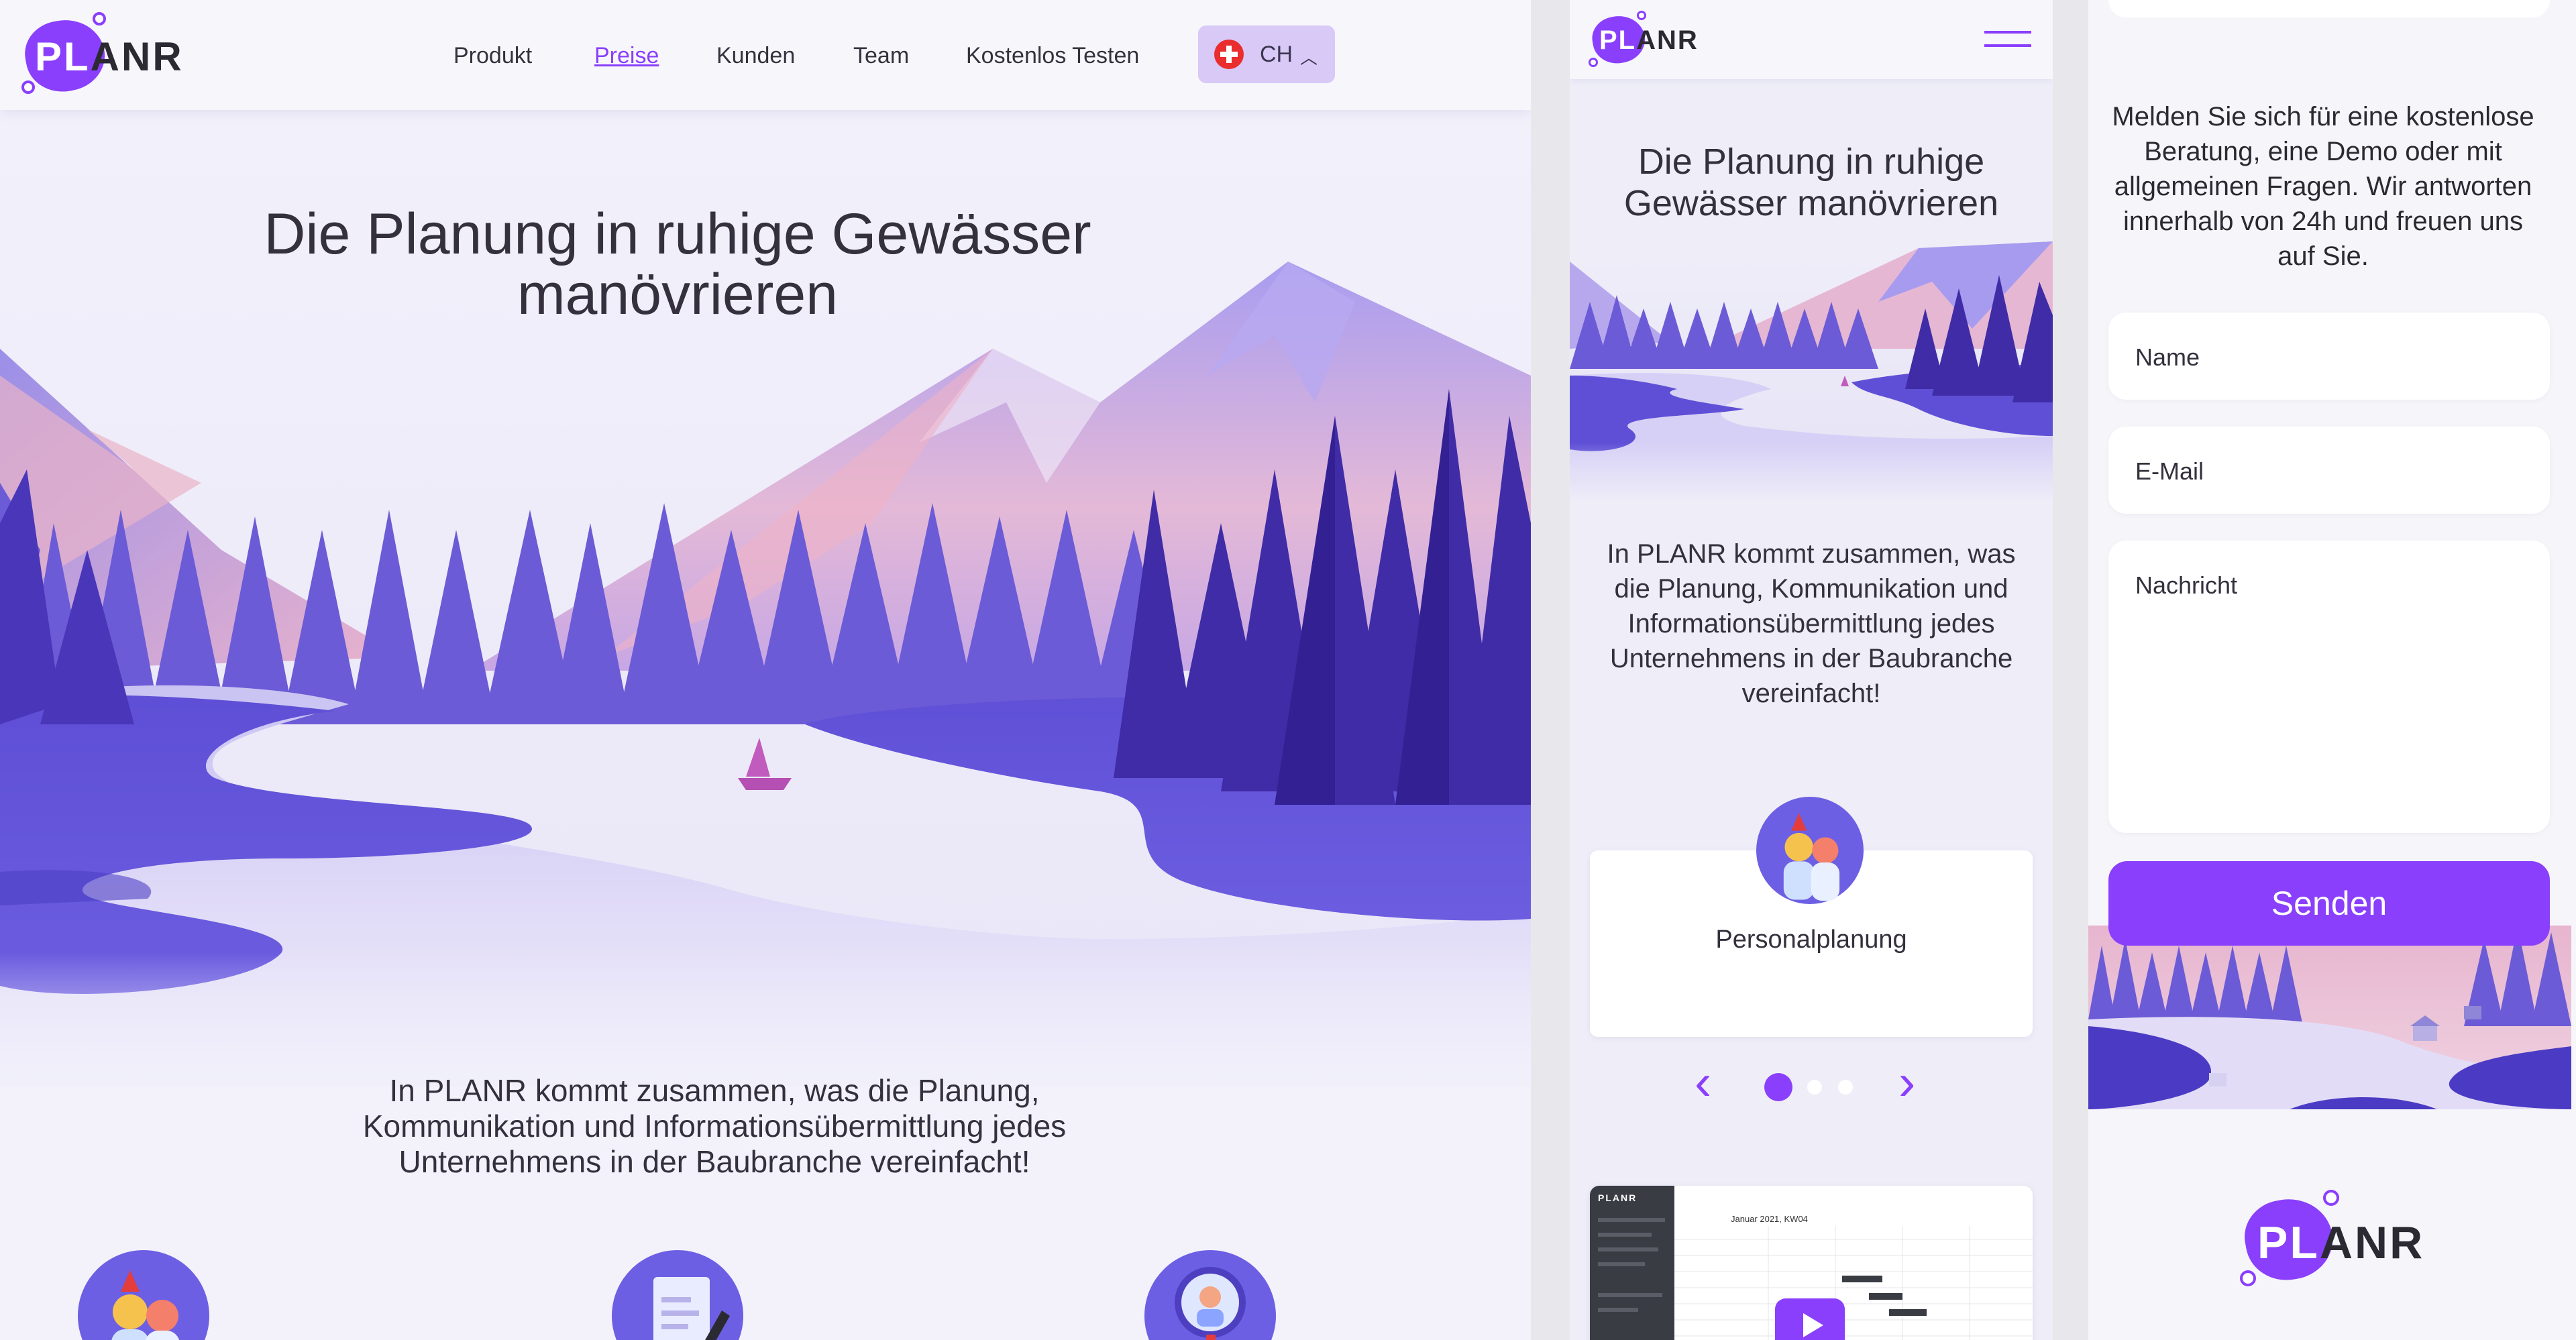  Describe the element at coordinates (1906, 1082) in the screenshot. I see `chevron-right-icon: ›` at that location.